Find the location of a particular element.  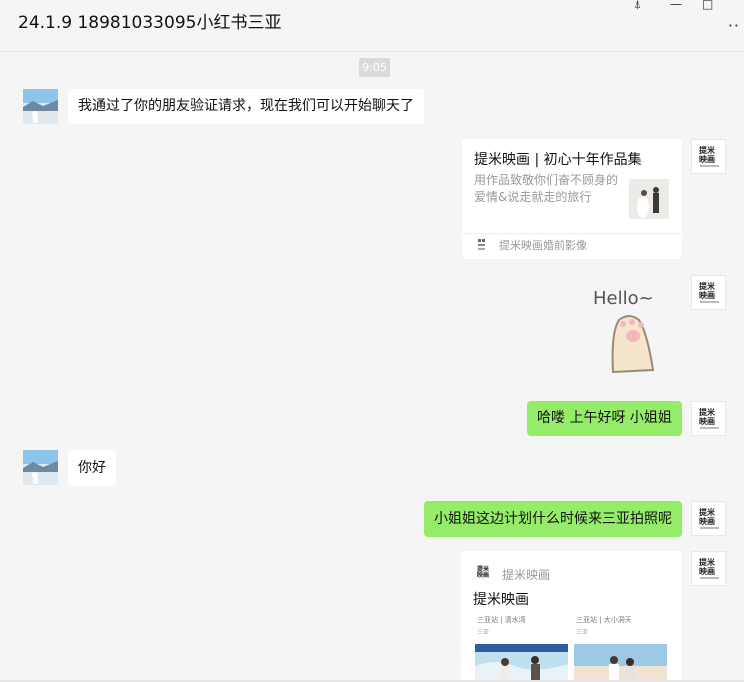

link-card-description: 用作品致敬你们奋不顾身的爱情&说走就走的旅行 is located at coordinates (546, 188).